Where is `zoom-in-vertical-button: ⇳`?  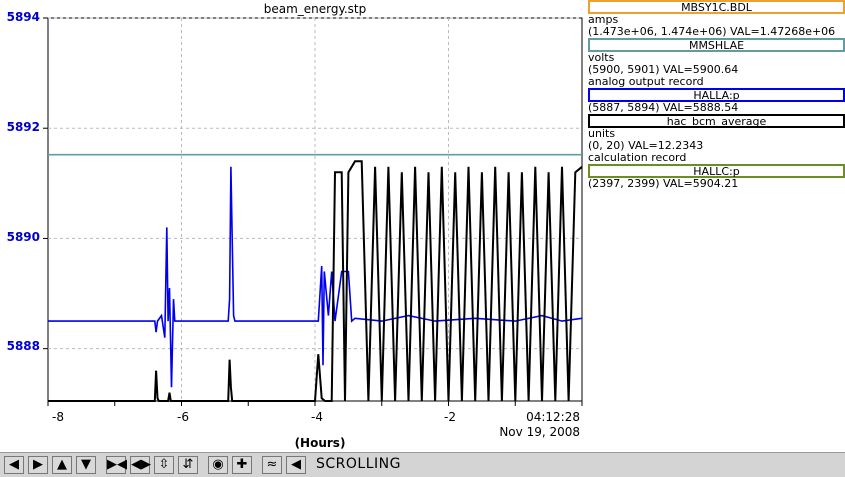
zoom-in-vertical-button: ⇳ is located at coordinates (164, 465).